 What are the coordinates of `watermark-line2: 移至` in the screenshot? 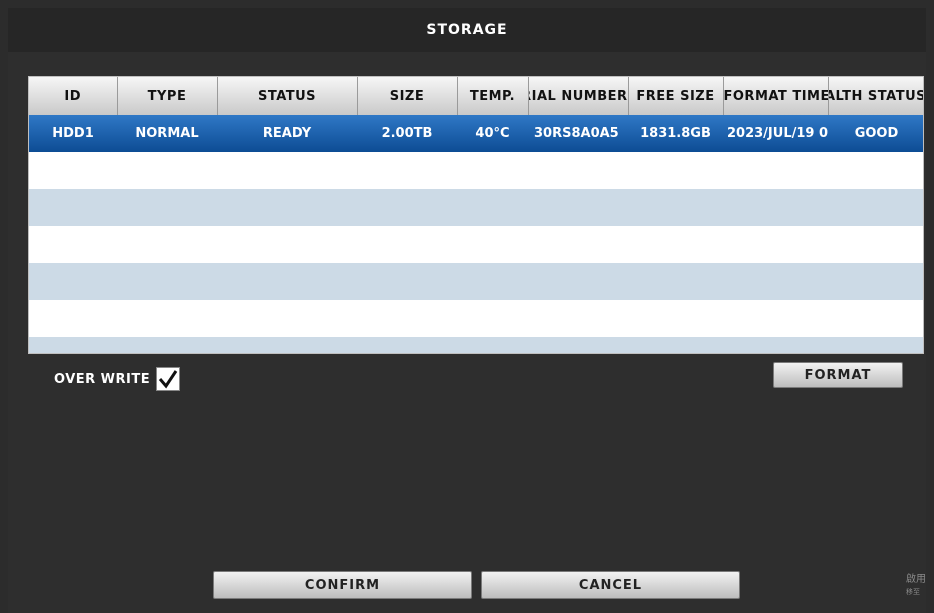 It's located at (913, 592).